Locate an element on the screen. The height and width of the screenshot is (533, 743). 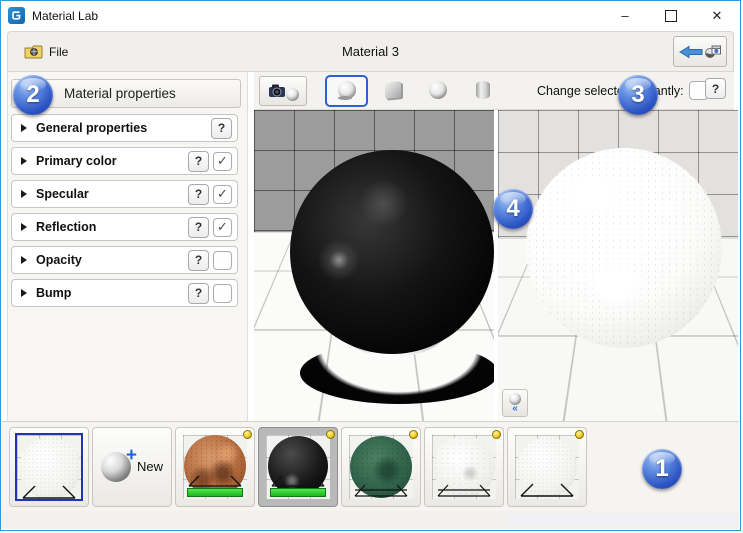
sphere-icon is located at coordinates (437, 89).